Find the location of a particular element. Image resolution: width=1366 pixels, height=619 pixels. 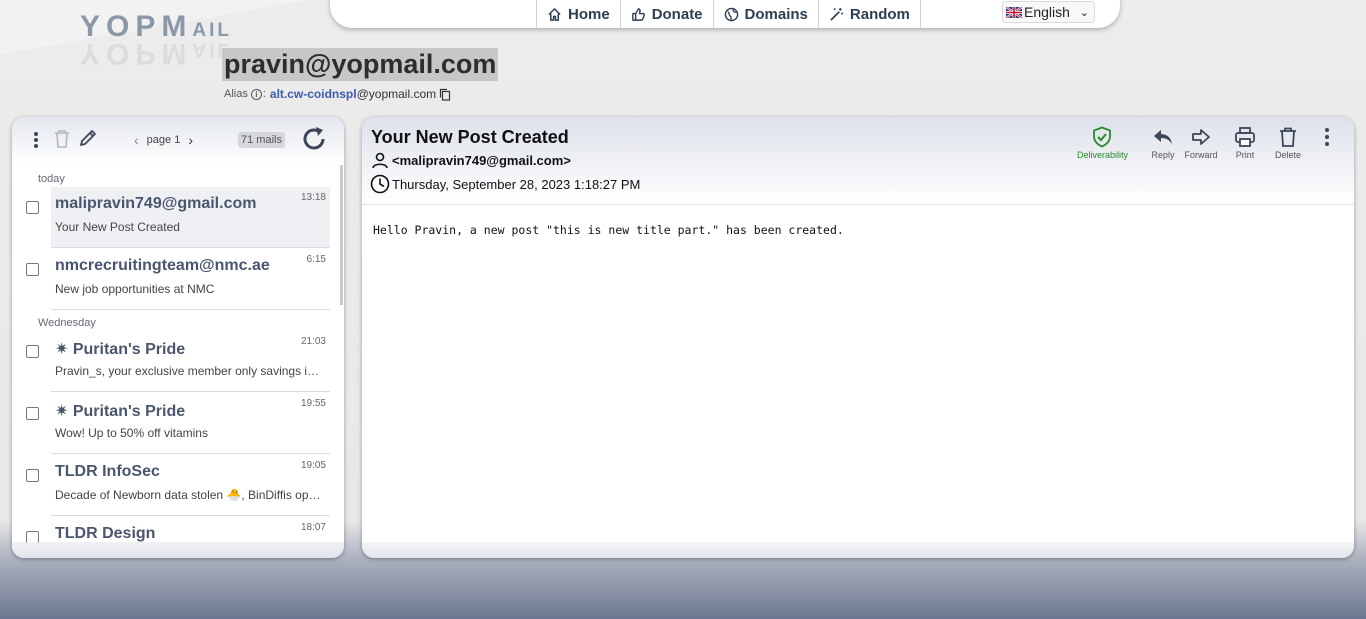

nav-random: Random is located at coordinates (869, 14).